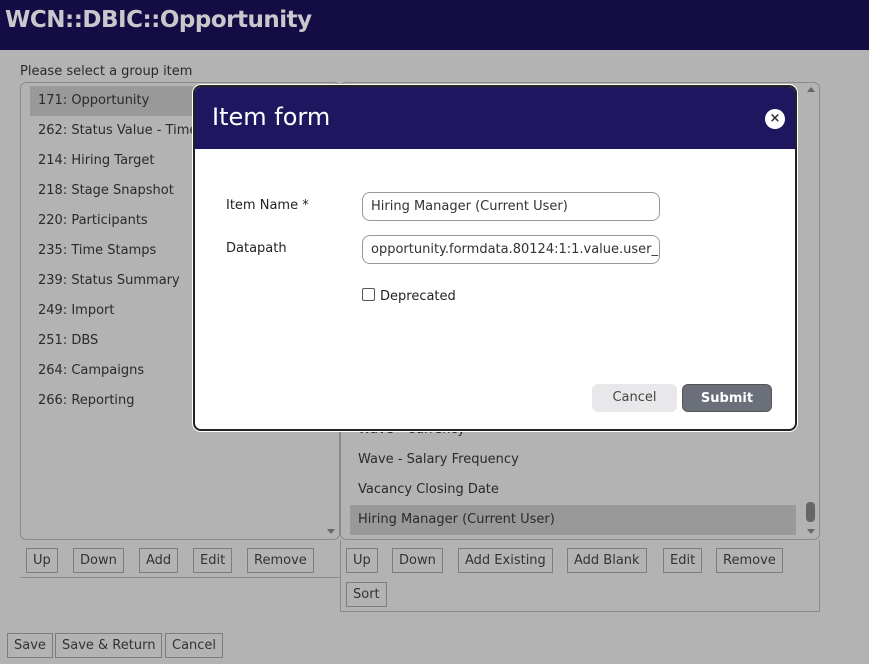 The width and height of the screenshot is (869, 664). Describe the element at coordinates (159, 560) in the screenshot. I see `left-add-button: Add` at that location.